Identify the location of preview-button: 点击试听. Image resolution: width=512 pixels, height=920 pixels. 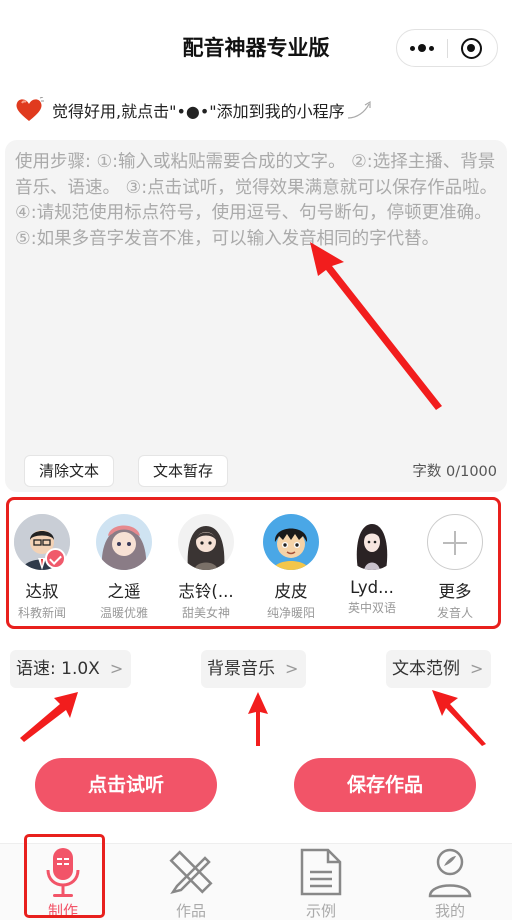
(126, 785).